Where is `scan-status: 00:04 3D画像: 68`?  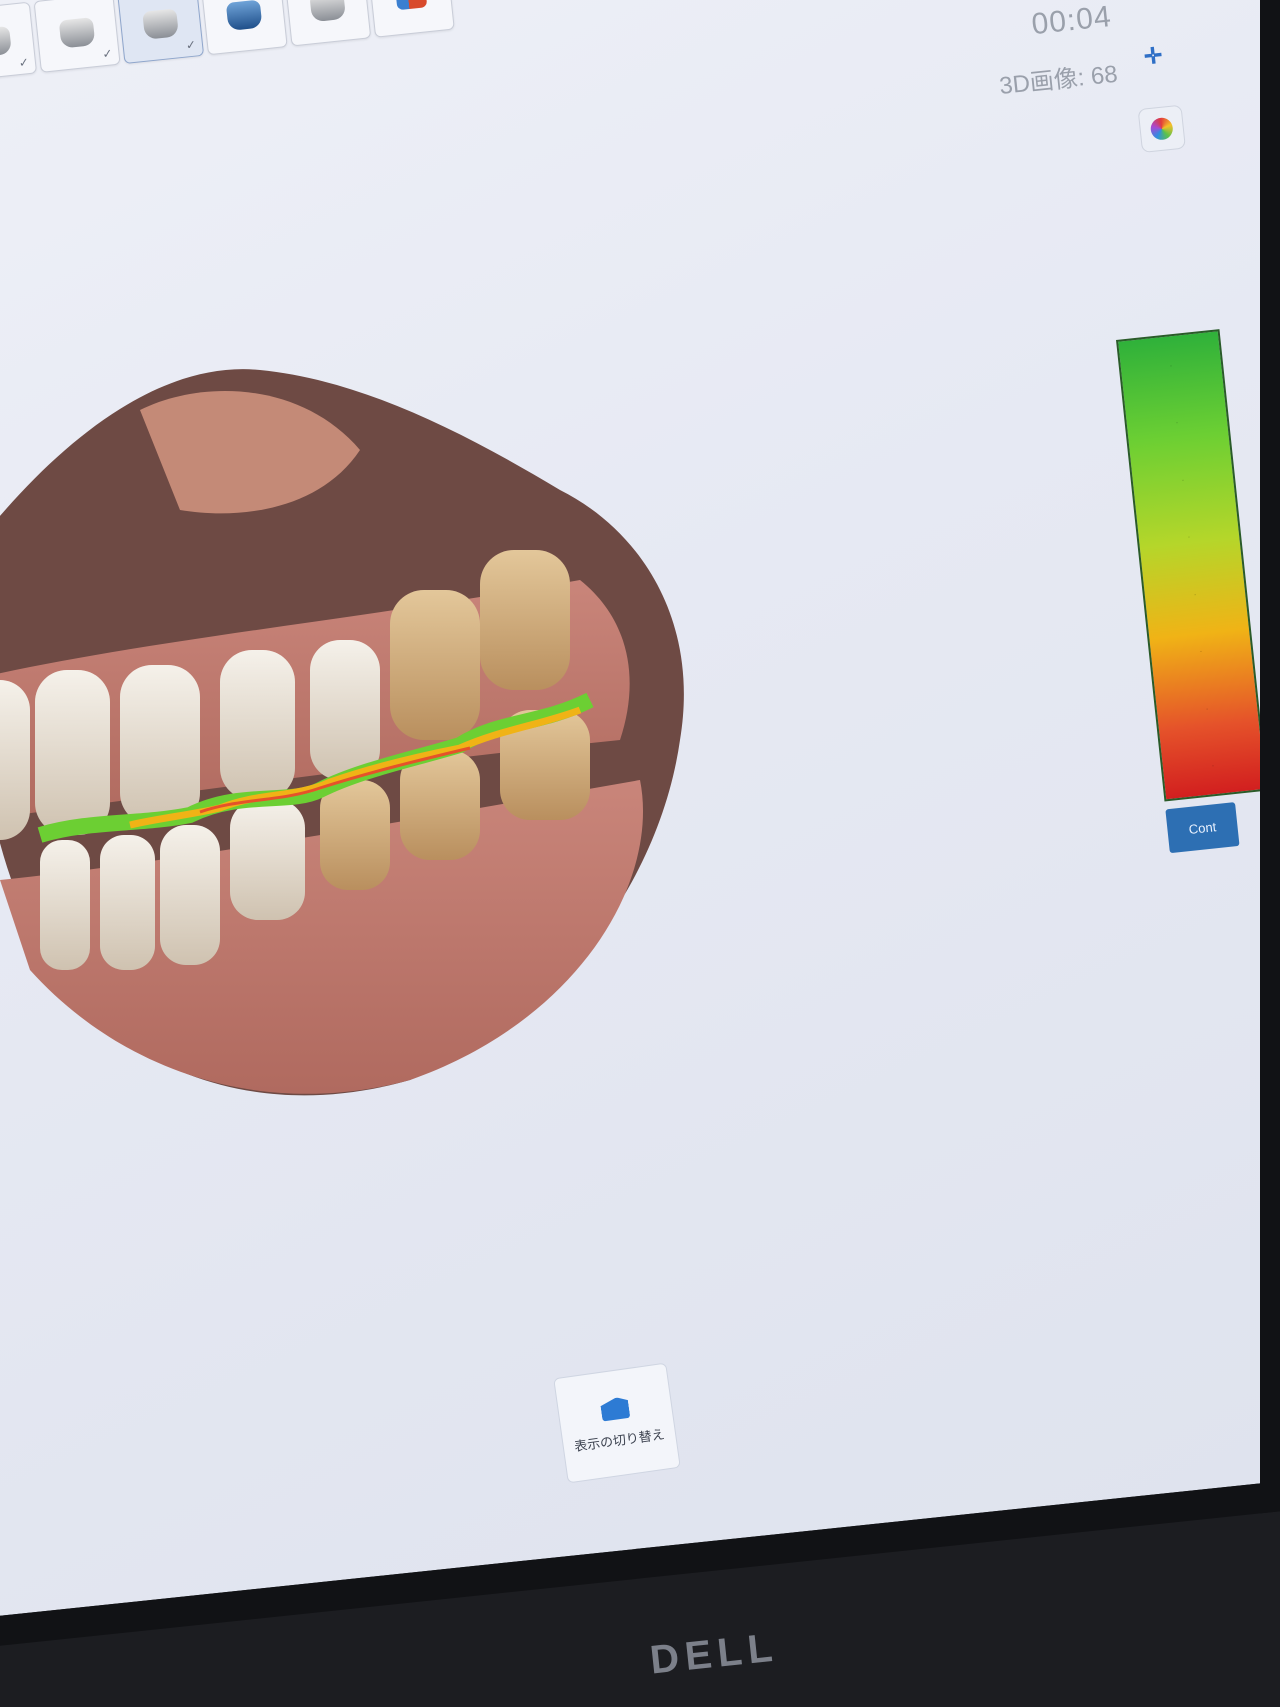
scan-status: 00:04 3D画像: 68 is located at coordinates (1055, 50).